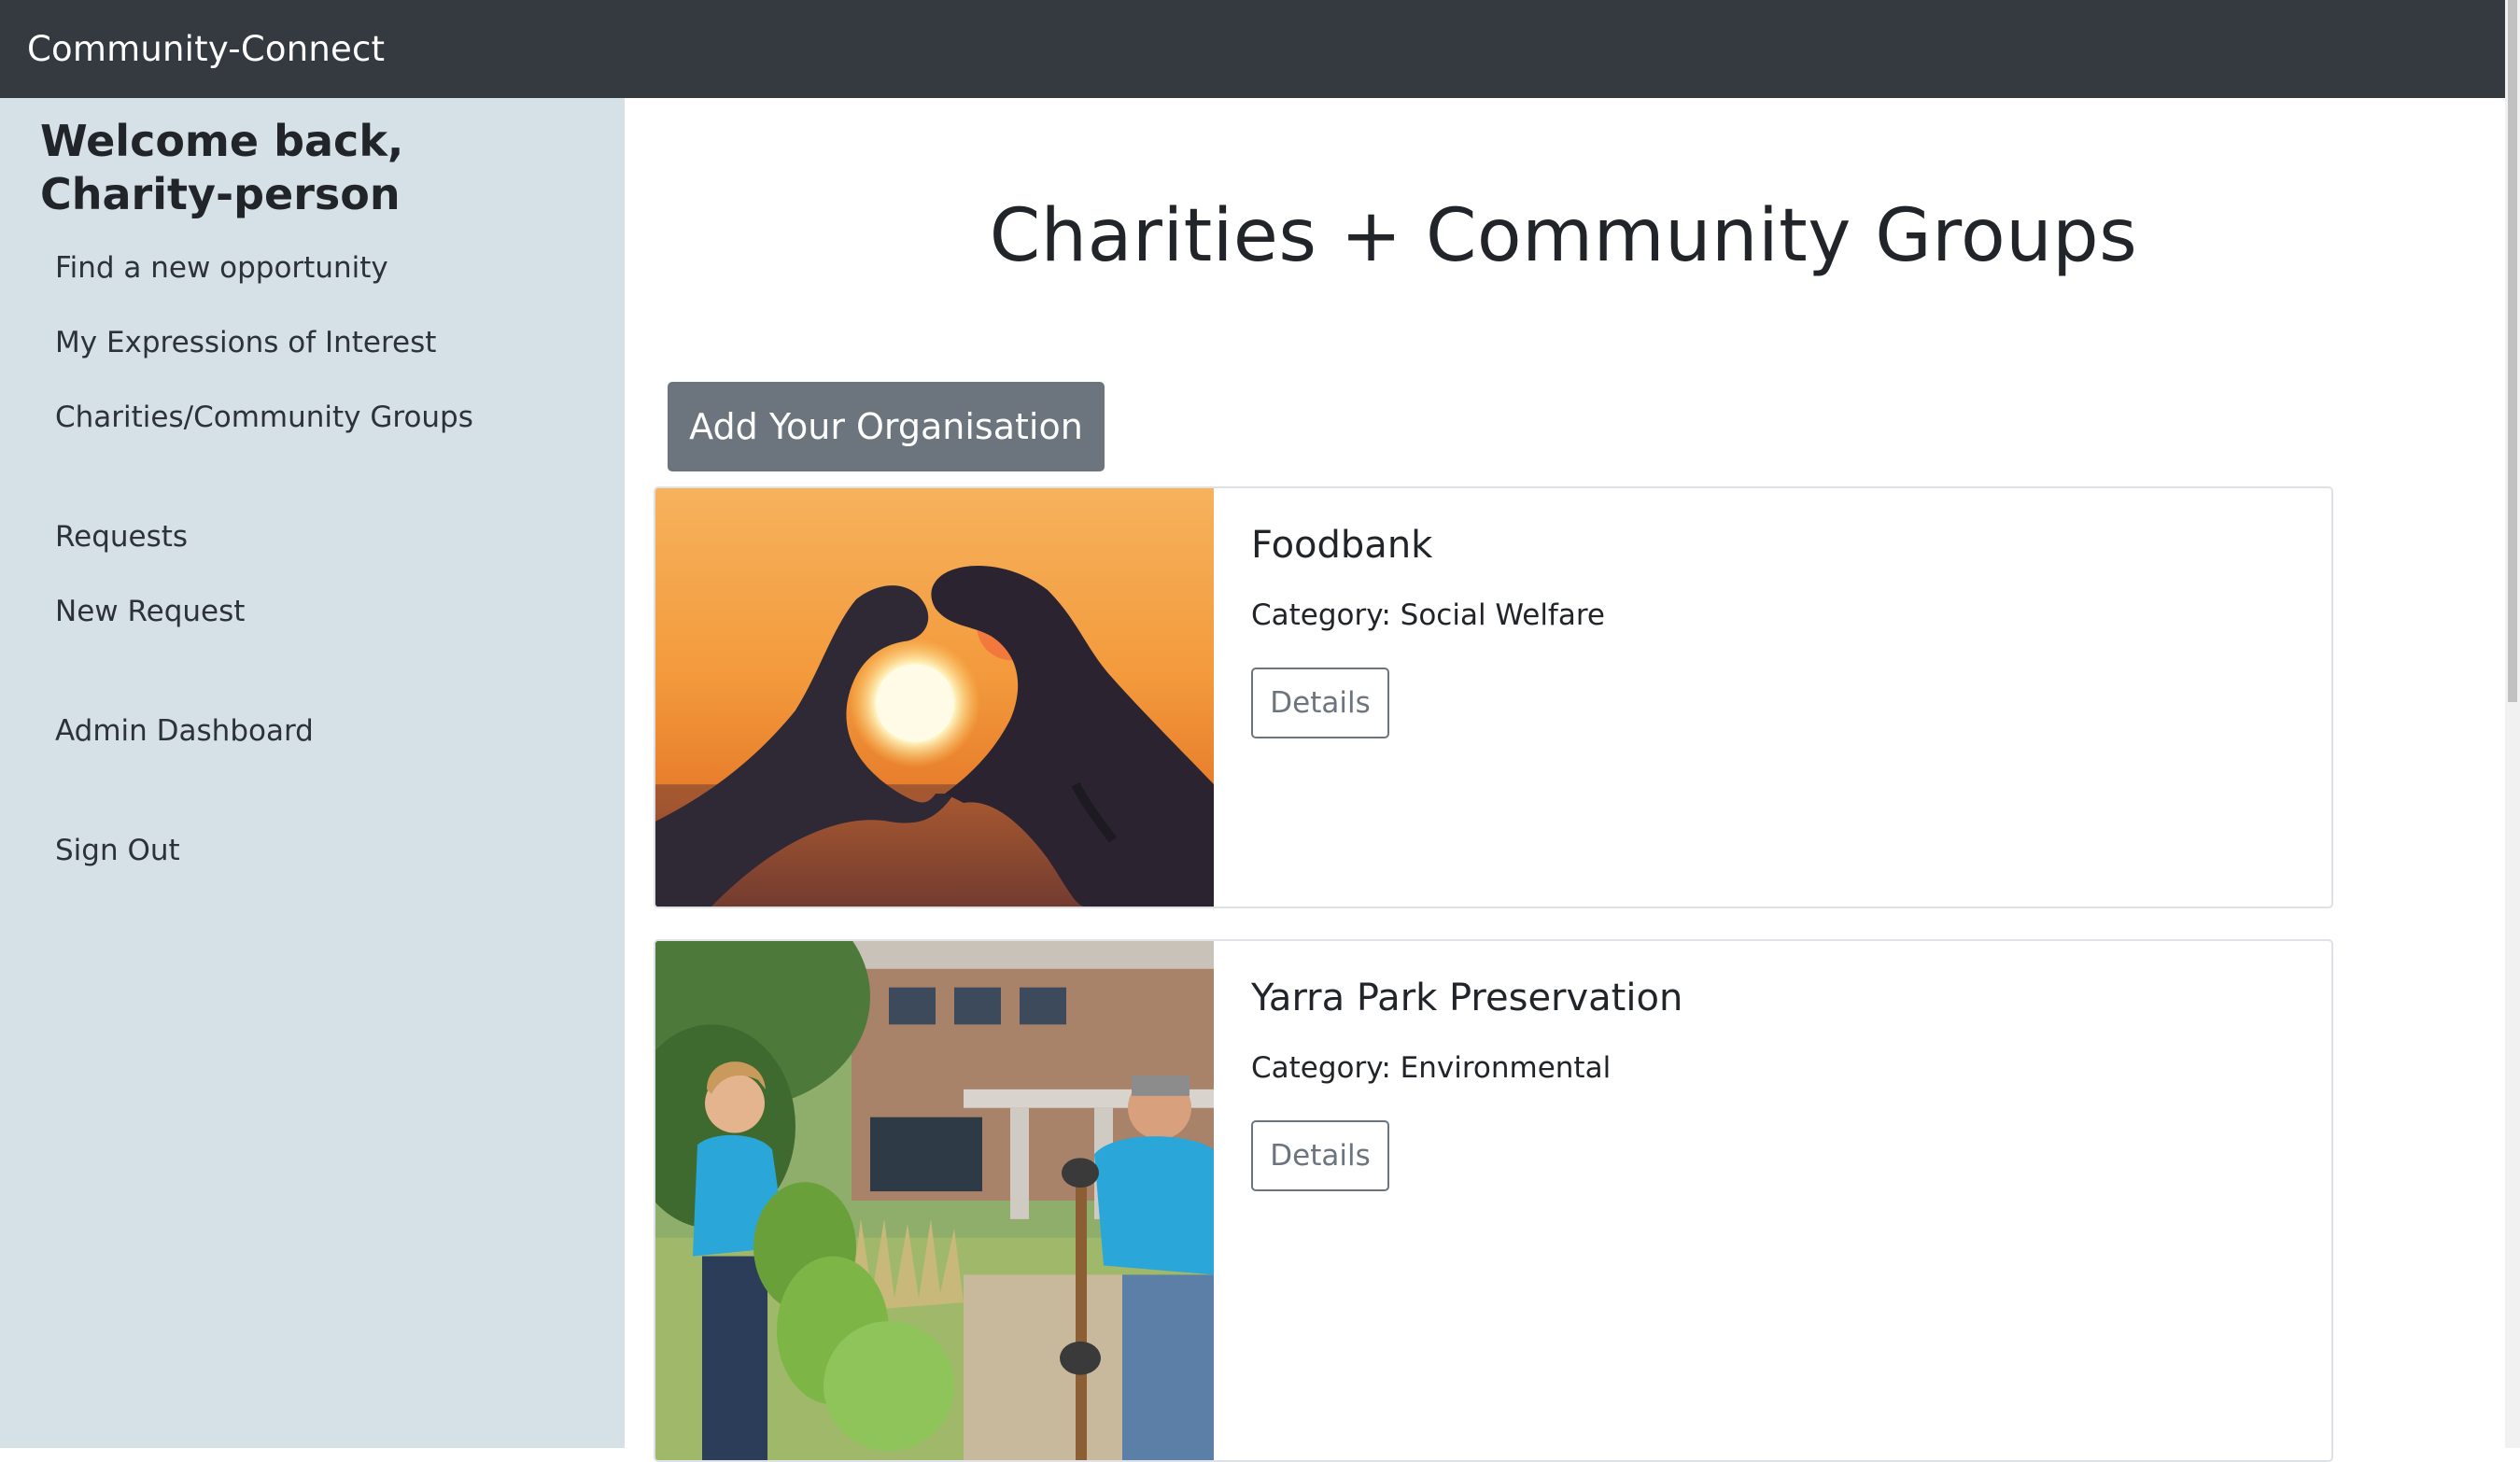  Describe the element at coordinates (1467, 998) in the screenshot. I see `organisation-name: Yarra Park Preservation` at that location.